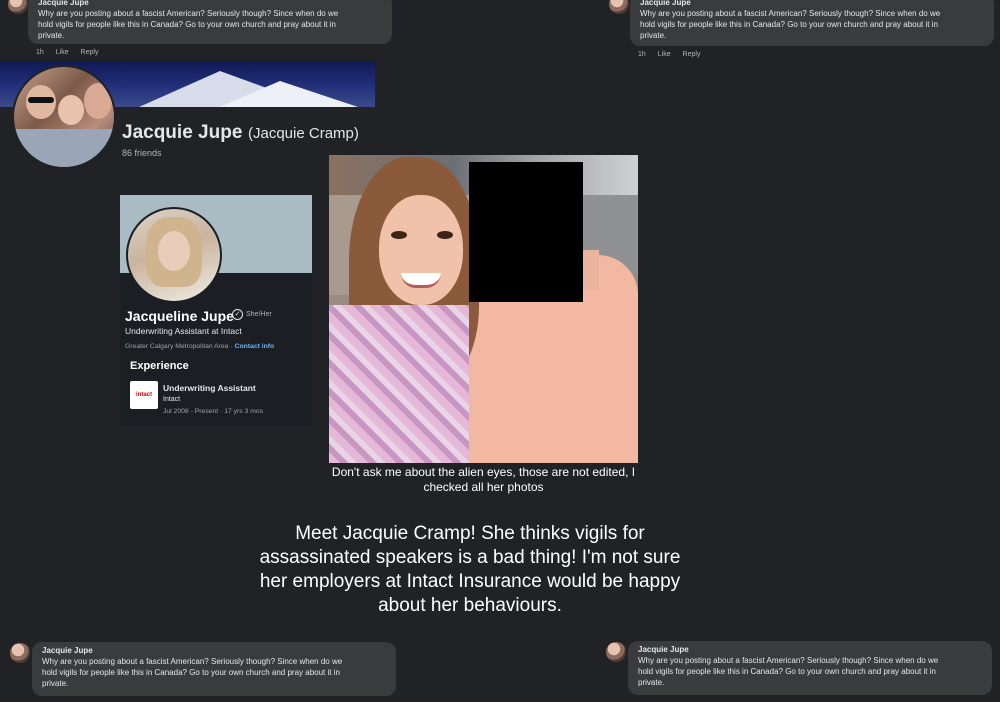 The image size is (1000, 702). I want to click on floral-top, so click(399, 384).